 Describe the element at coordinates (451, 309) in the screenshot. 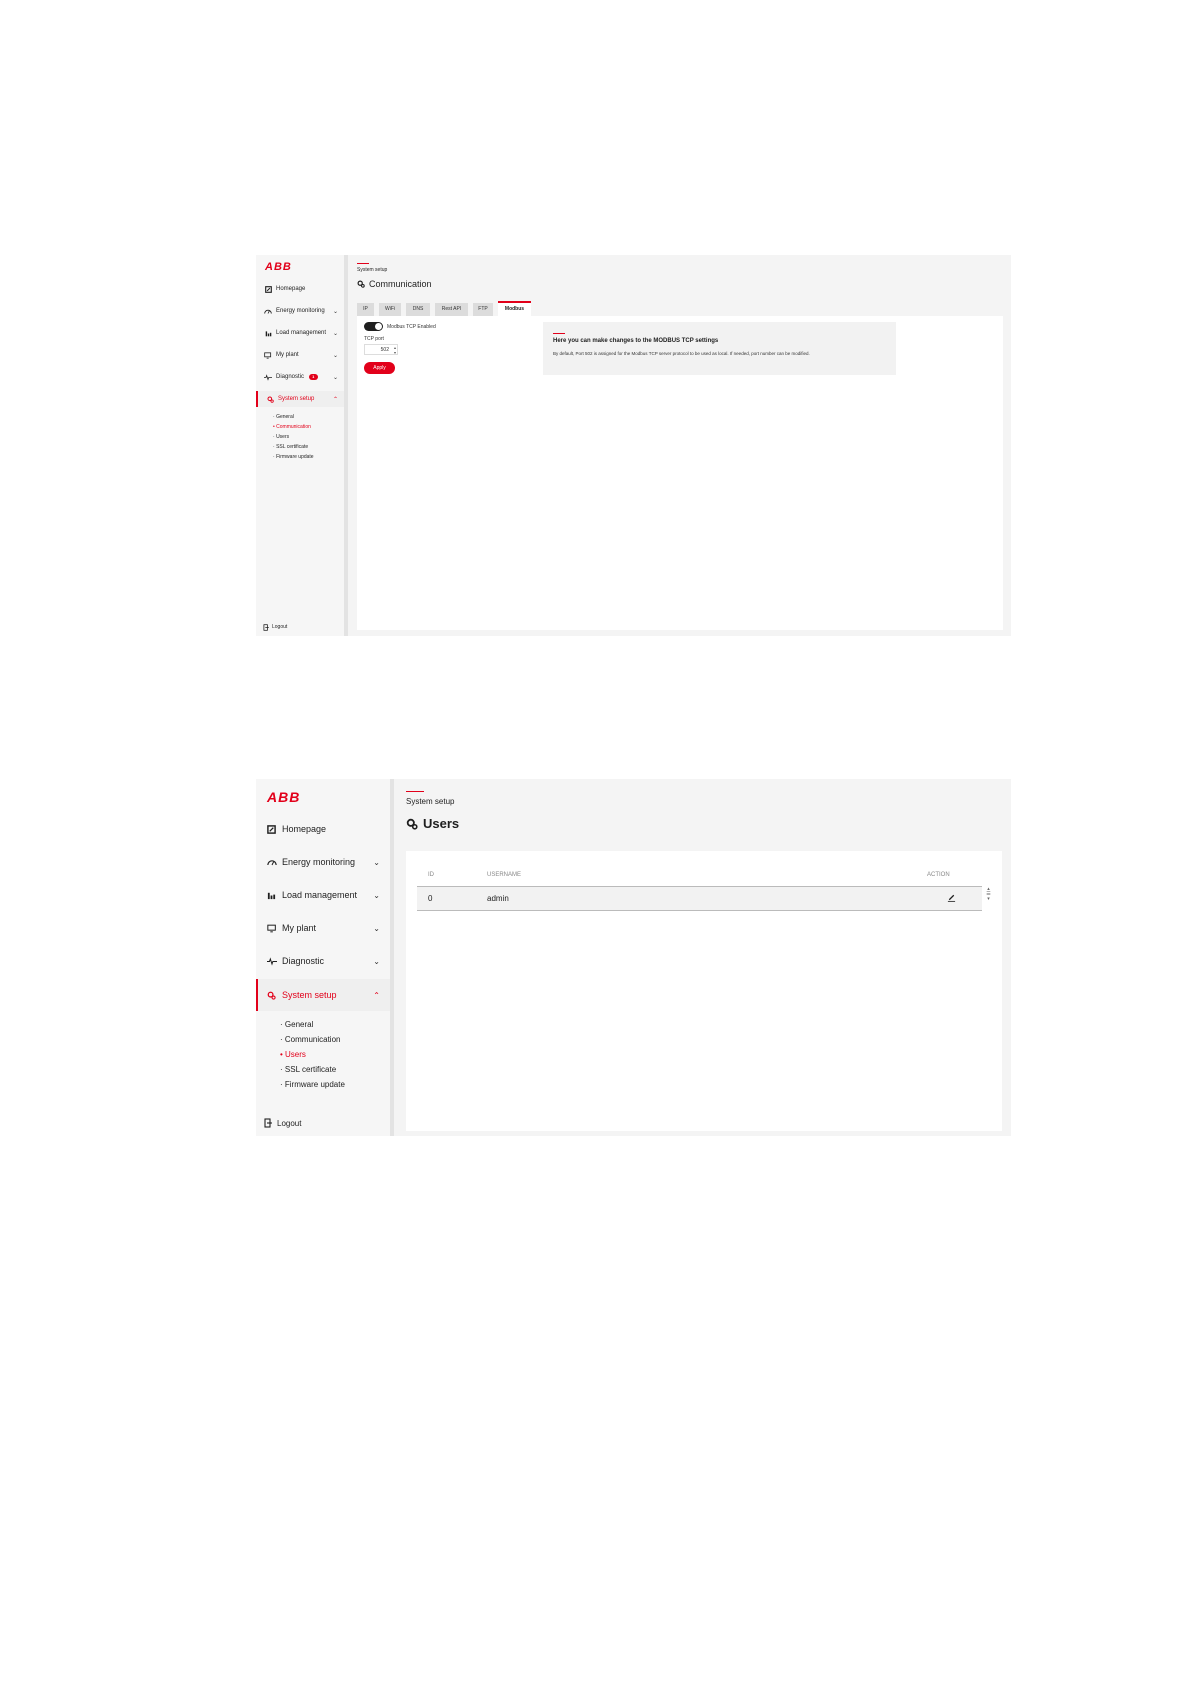

I see `tab-rest-api: Rest API` at that location.